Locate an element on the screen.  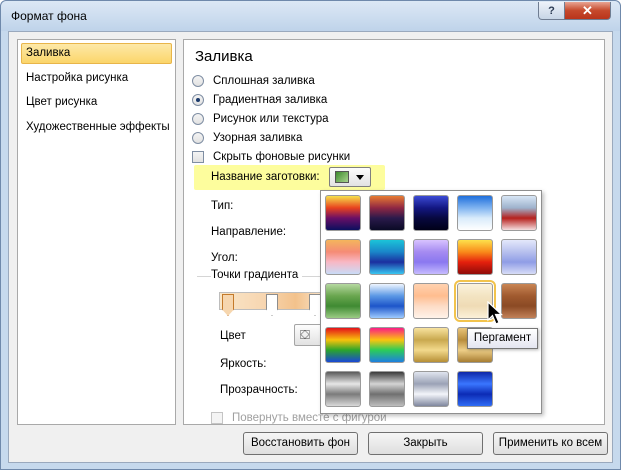
color-label: Цвет is located at coordinates (233, 336).